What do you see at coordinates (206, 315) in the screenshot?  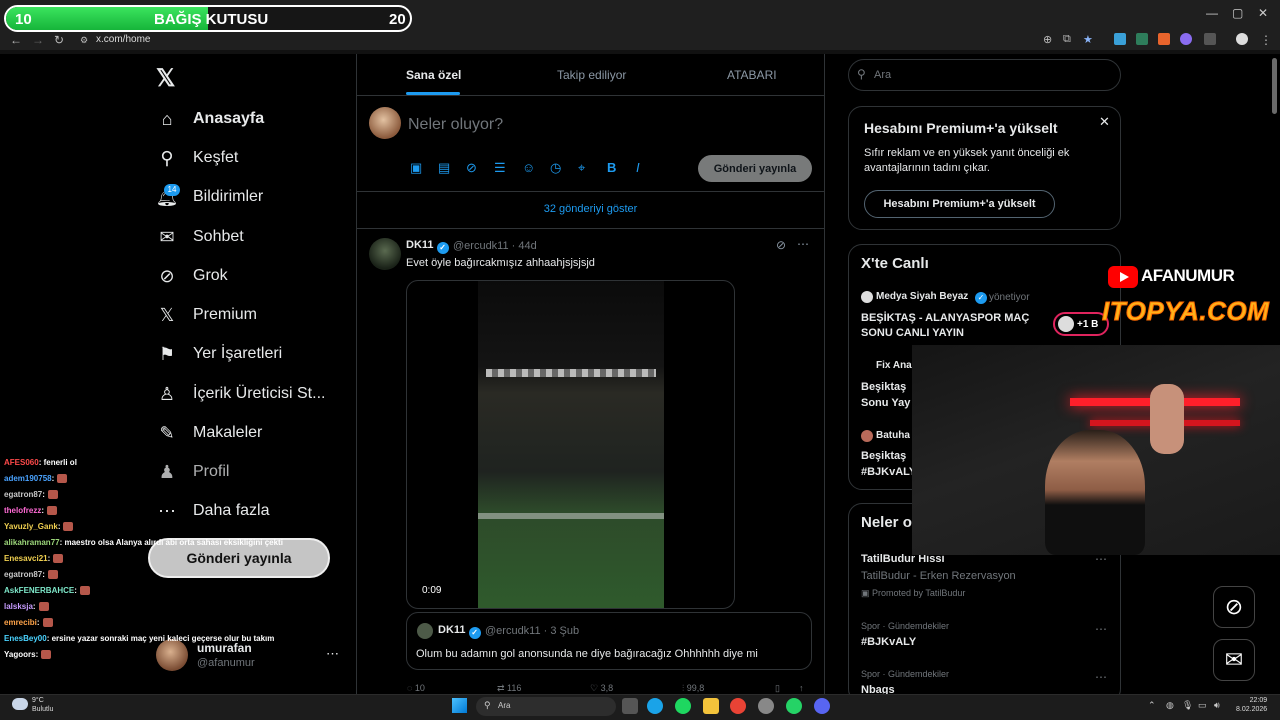 I see `nav-premium: 𝕏 Premium` at bounding box center [206, 315].